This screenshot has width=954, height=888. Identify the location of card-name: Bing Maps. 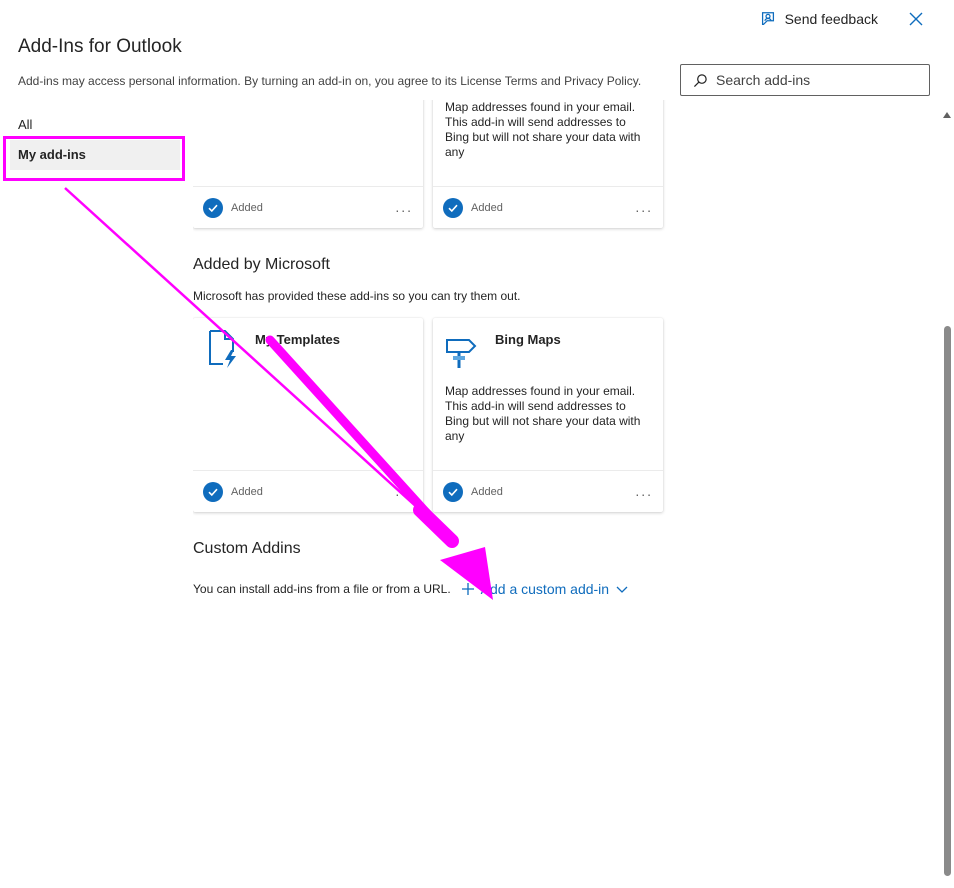
(528, 339).